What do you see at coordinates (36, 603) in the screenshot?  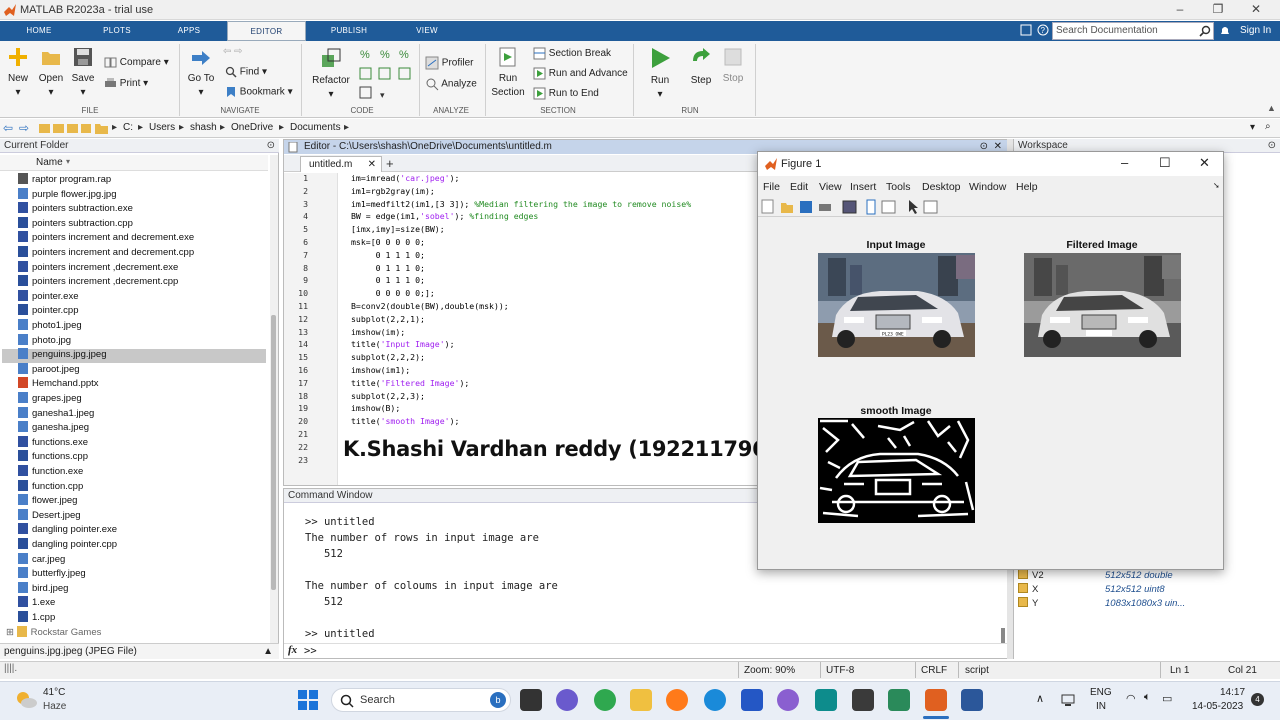 I see `file-item: 1.exe` at bounding box center [36, 603].